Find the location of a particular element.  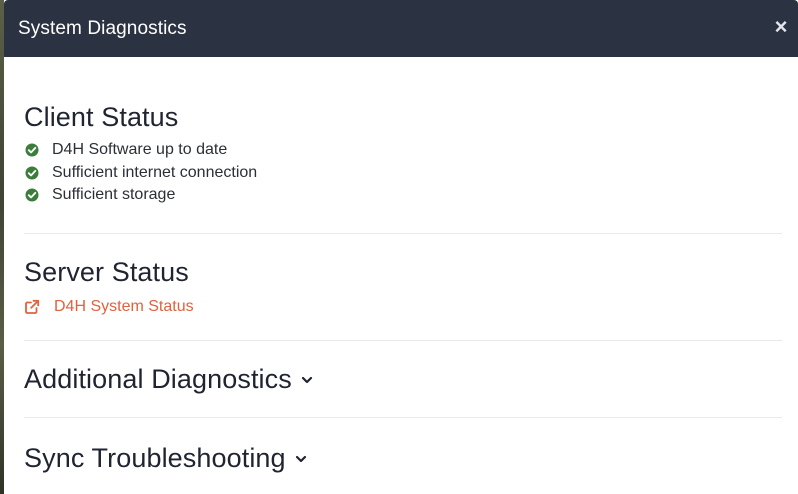

status-item-storage: Sufficient storage is located at coordinates (403, 195).